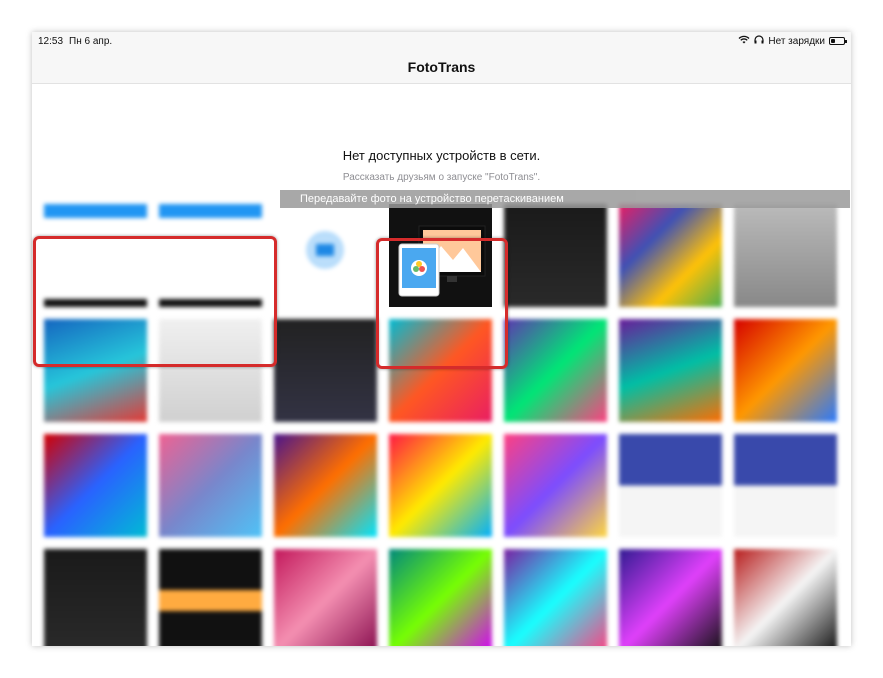 Image resolution: width=883 pixels, height=678 pixels. I want to click on status-time: 12:53, so click(51, 41).